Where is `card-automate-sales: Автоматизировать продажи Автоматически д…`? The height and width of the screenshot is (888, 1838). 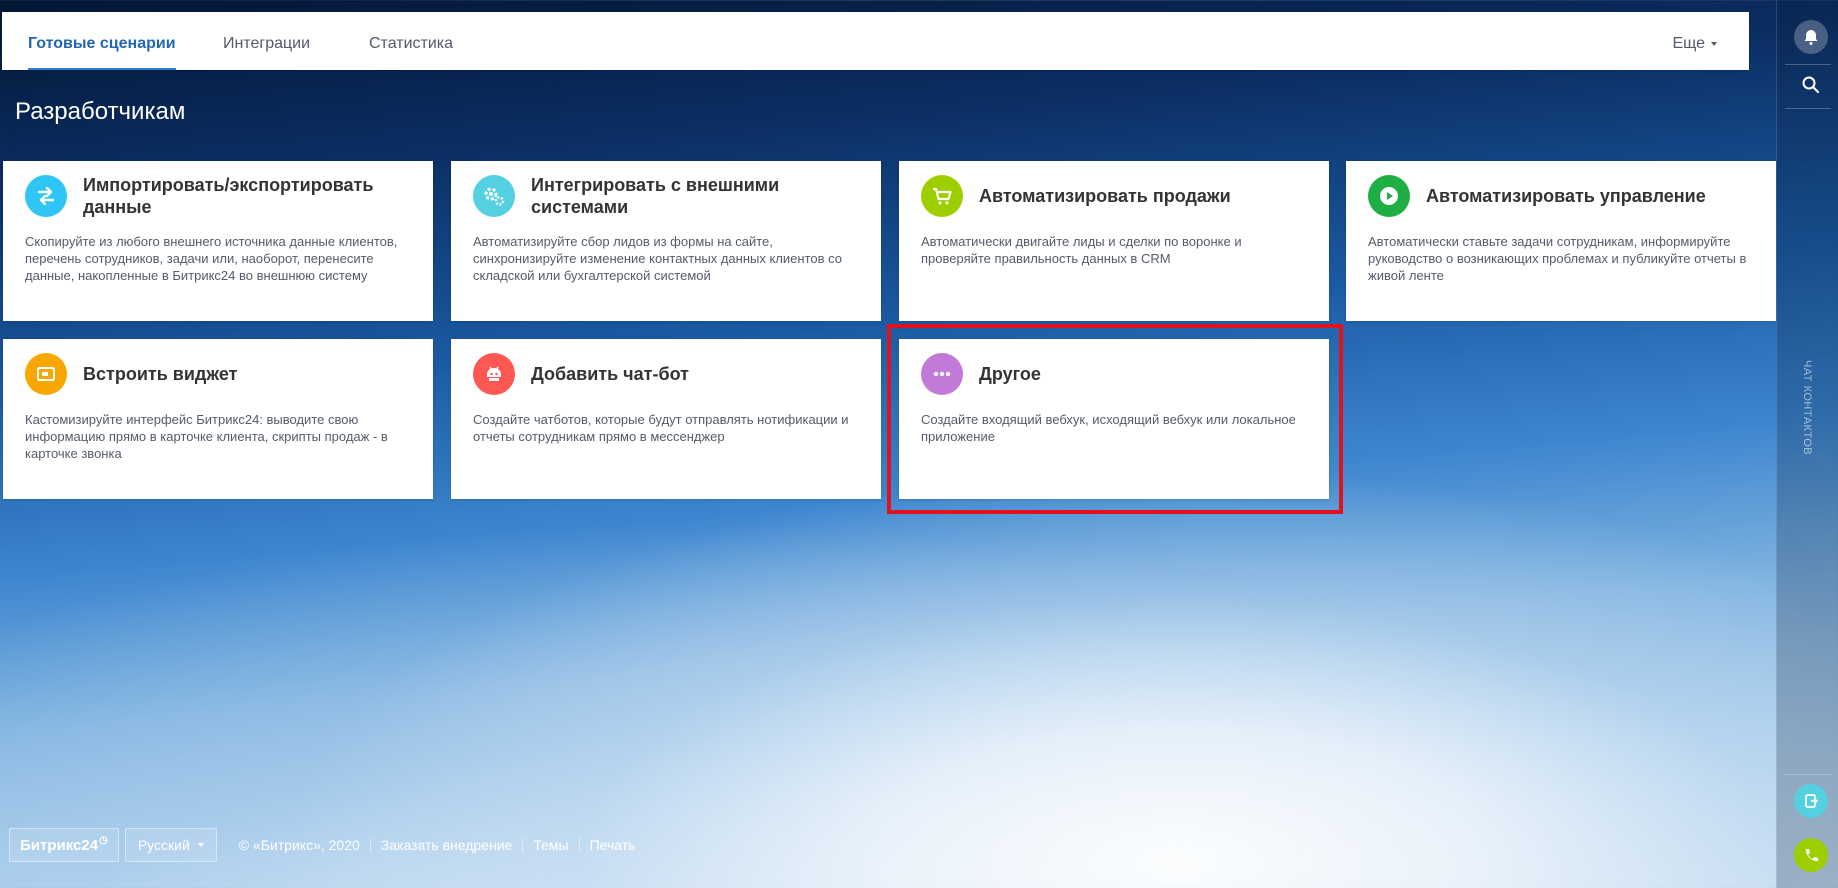
card-automate-sales: Автоматизировать продажи Автоматически д… is located at coordinates (1114, 241).